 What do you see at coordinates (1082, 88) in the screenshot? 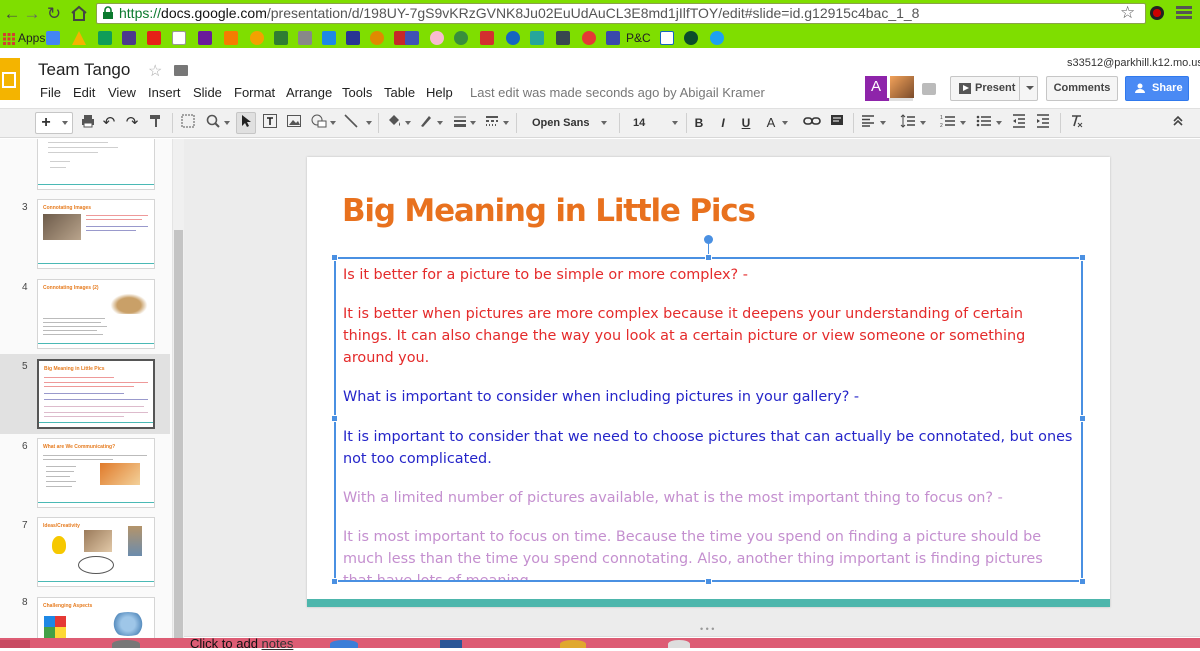
I see `comments-button: Comments` at bounding box center [1082, 88].